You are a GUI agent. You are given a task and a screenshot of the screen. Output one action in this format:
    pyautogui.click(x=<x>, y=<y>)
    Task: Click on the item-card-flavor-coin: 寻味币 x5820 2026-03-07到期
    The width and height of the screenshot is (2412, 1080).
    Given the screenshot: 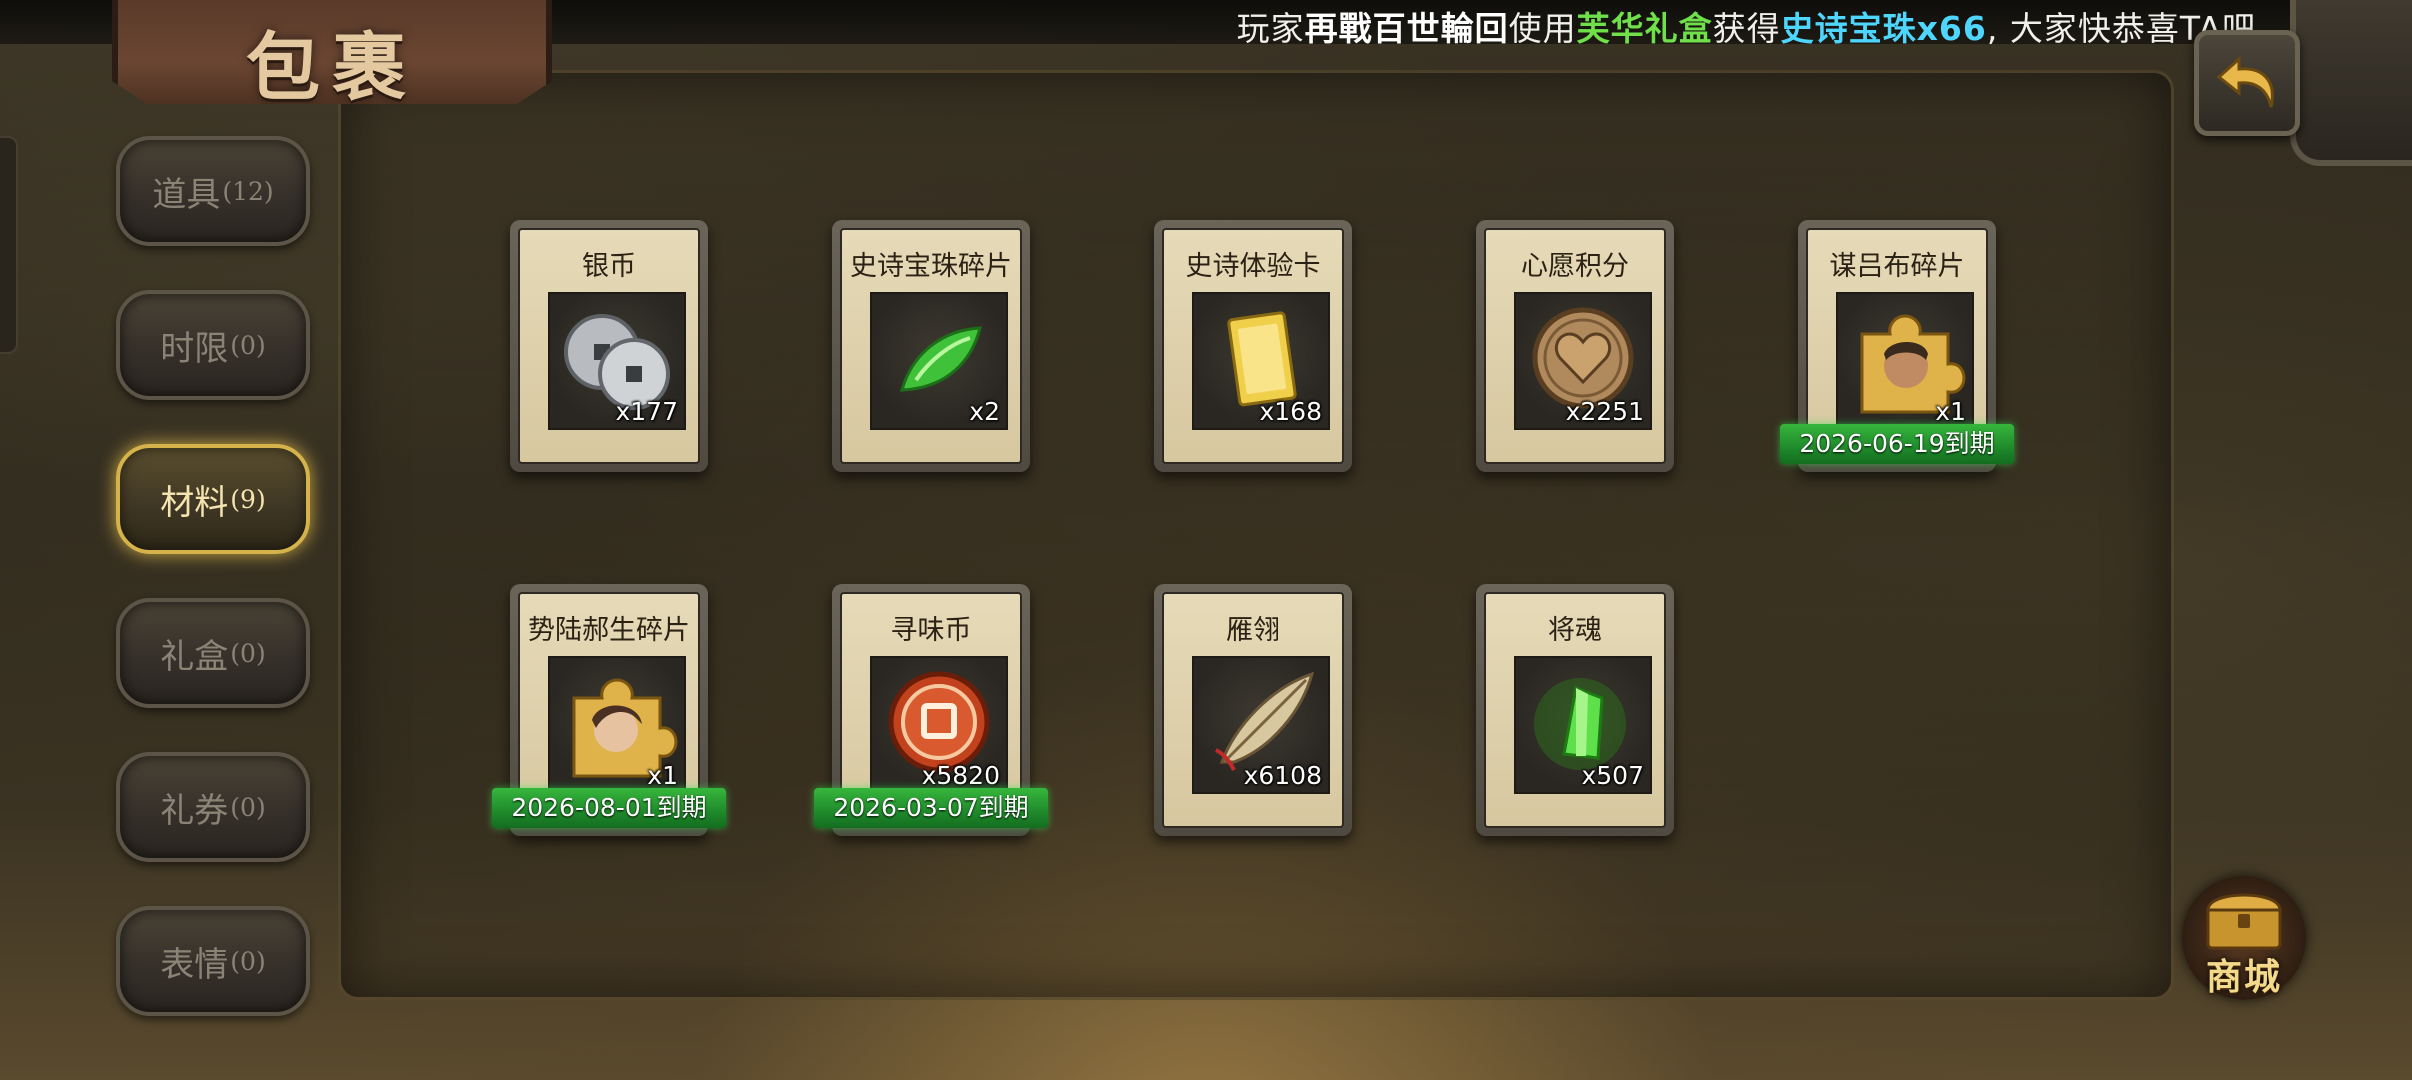 What is the action you would take?
    pyautogui.click(x=931, y=710)
    